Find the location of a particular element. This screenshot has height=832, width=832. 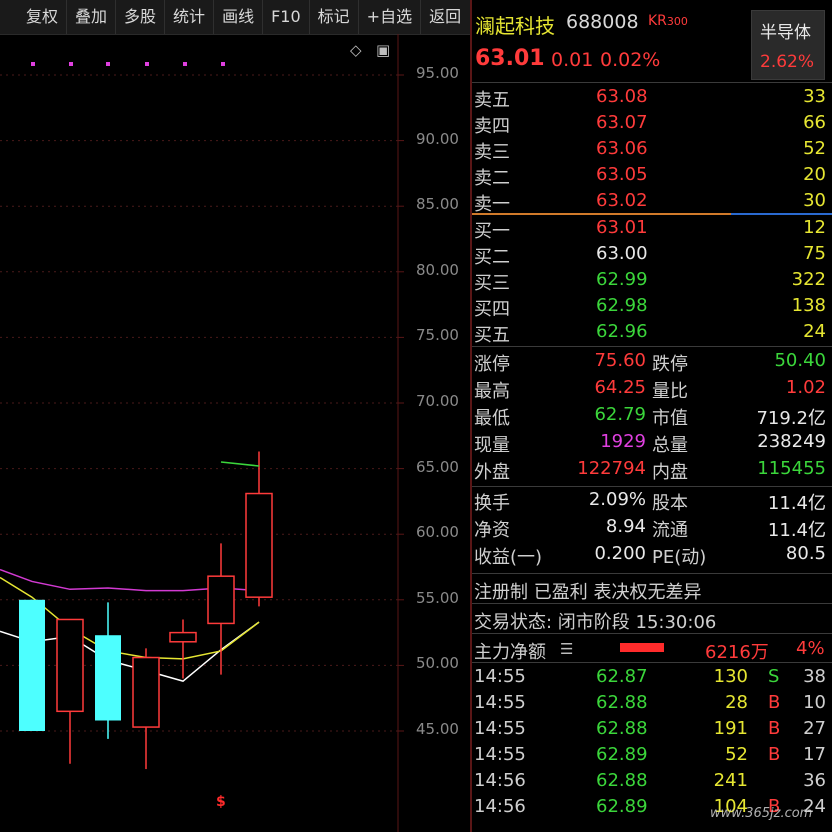

buy-level-volume: 24 is located at coordinates (814, 331).